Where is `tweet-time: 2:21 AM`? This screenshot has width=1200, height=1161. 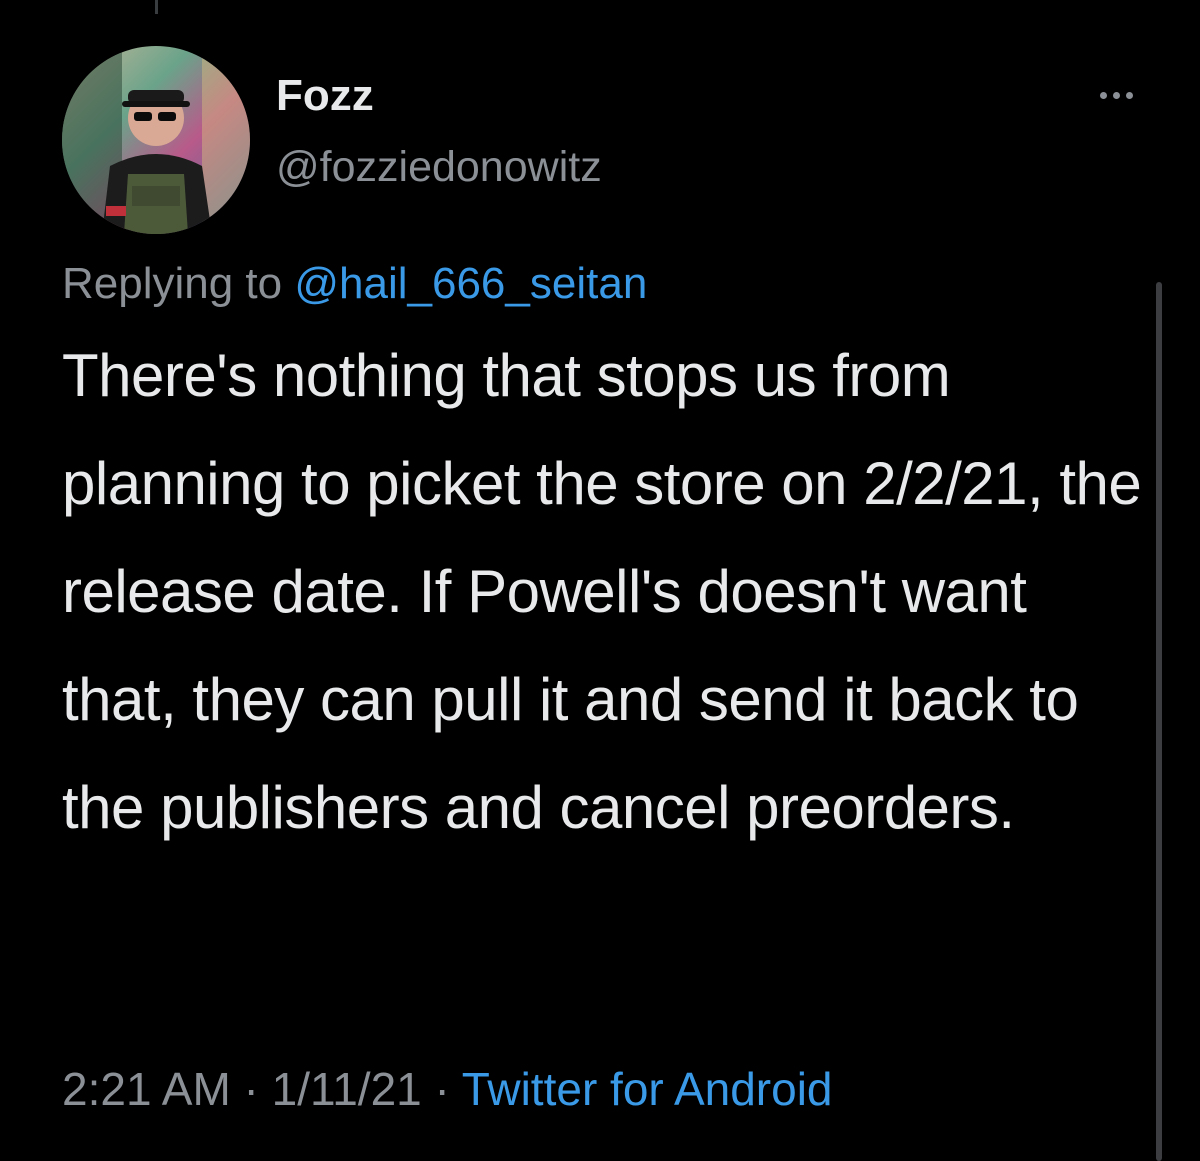
tweet-time: 2:21 AM is located at coordinates (146, 1089).